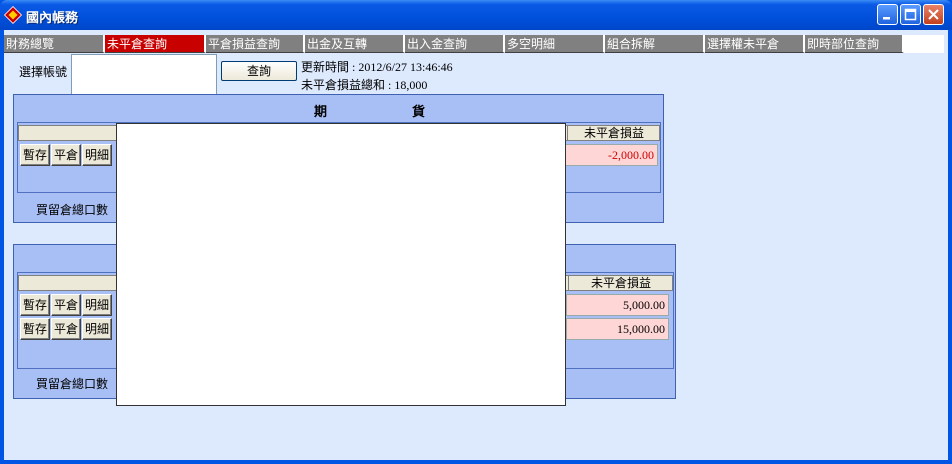 Image resolution: width=952 pixels, height=464 pixels. I want to click on window-title: 國內帳務, so click(52, 18).